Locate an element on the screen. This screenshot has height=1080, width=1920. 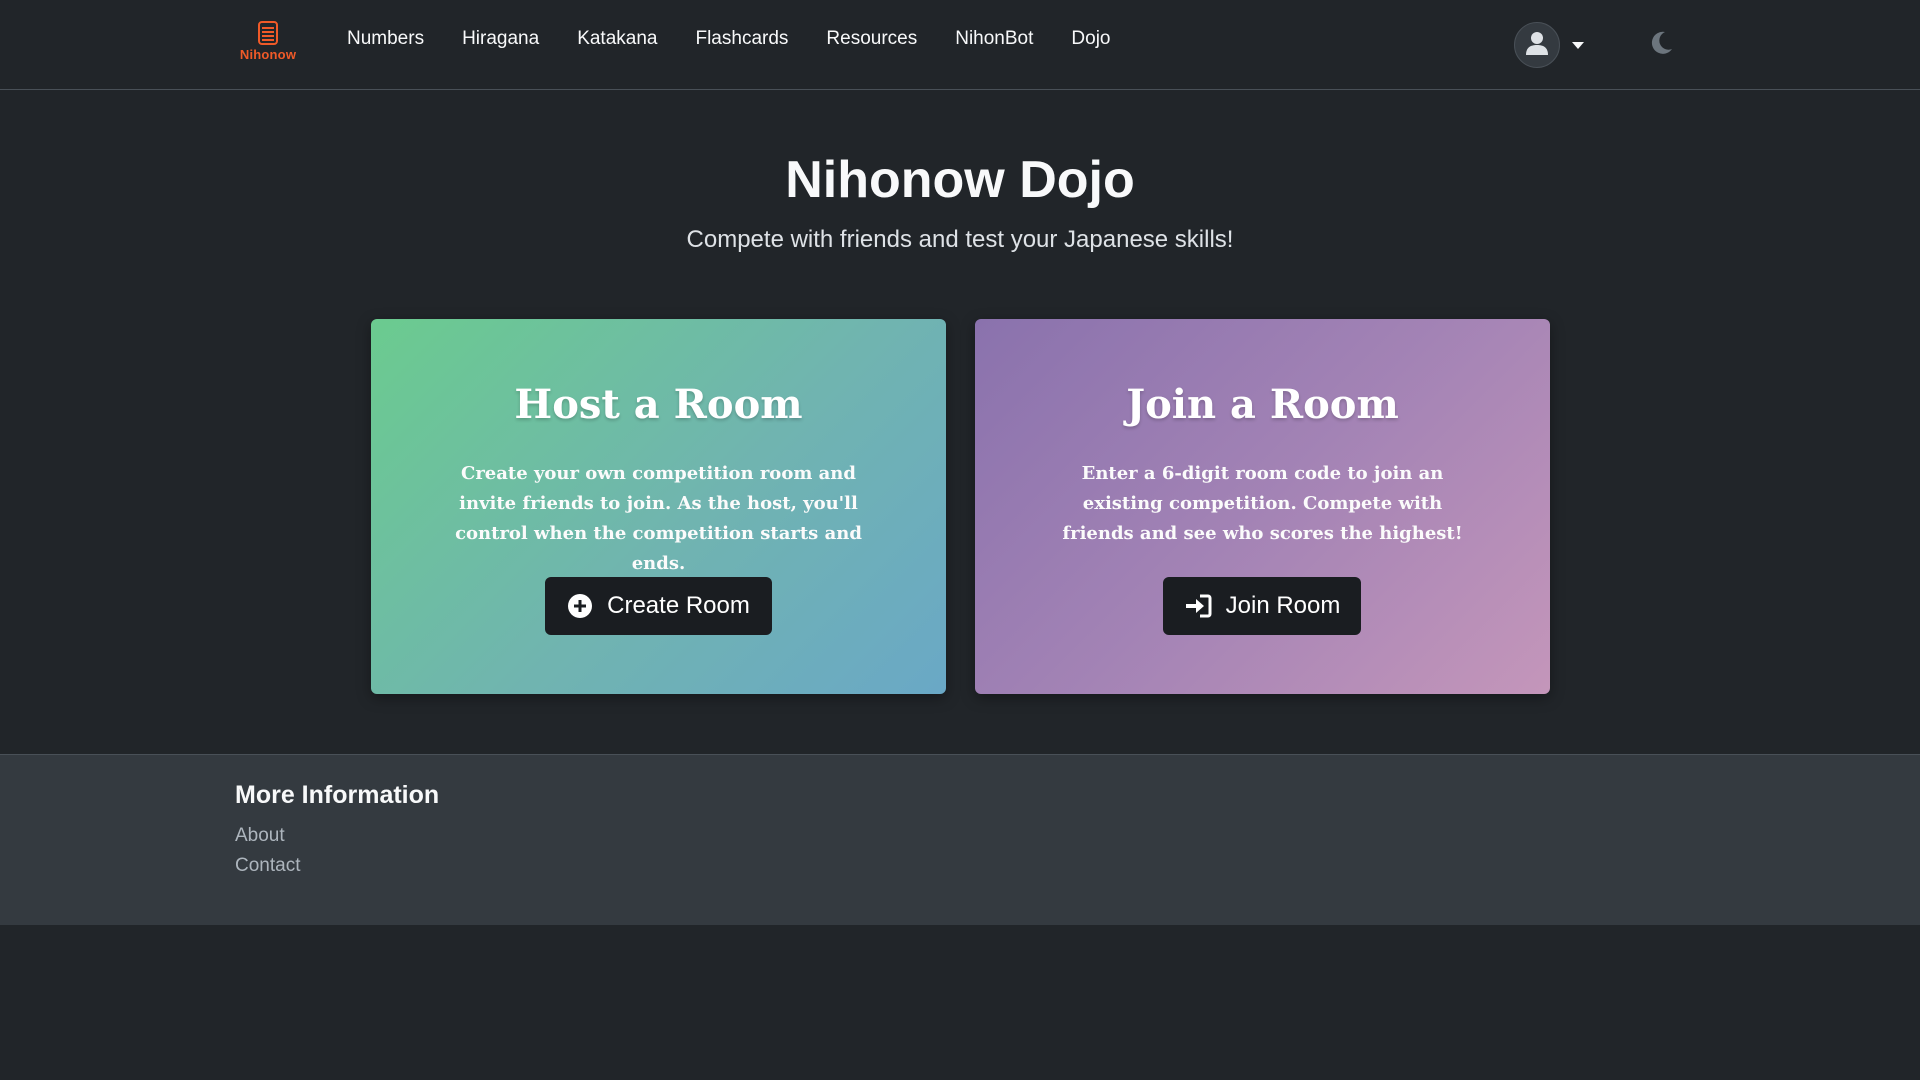
footer-link-about: About is located at coordinates (260, 836).